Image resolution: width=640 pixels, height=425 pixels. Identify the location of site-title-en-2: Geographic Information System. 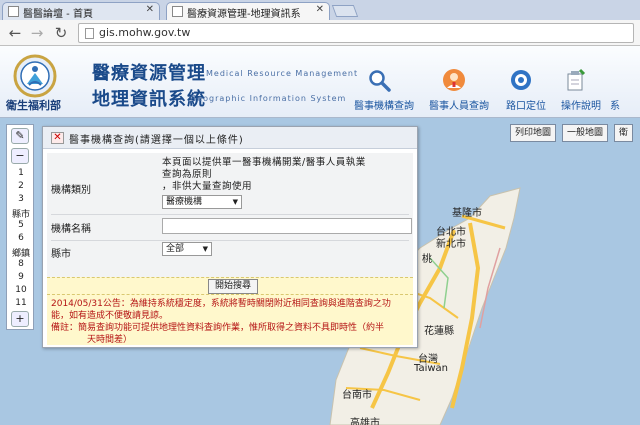
(268, 98).